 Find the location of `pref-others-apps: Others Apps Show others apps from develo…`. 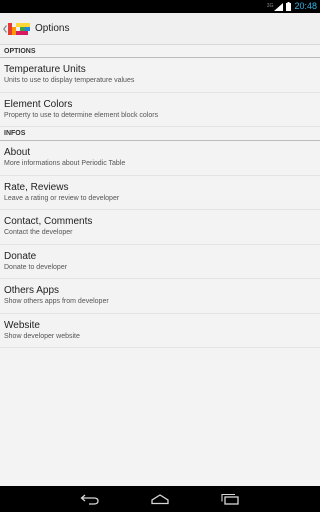

pref-others-apps: Others Apps Show others apps from develo… is located at coordinates (160, 296).